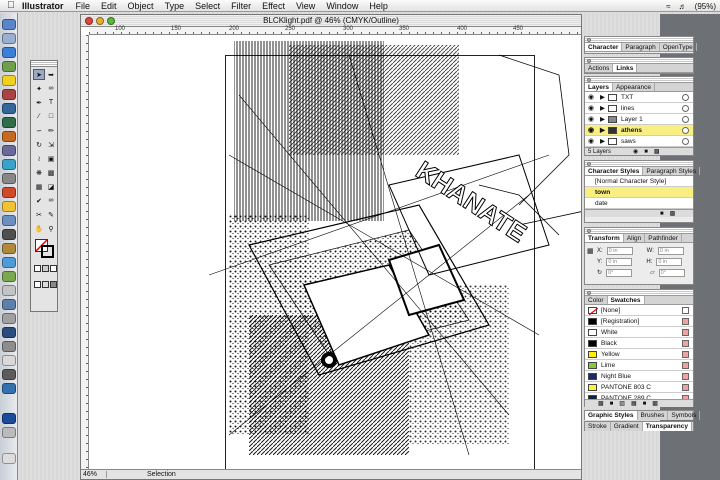 This screenshot has height=480, width=720. I want to click on window-titlebar: BLCKlight.pdf @ 46% (CMYK/Outline), so click(331, 21).